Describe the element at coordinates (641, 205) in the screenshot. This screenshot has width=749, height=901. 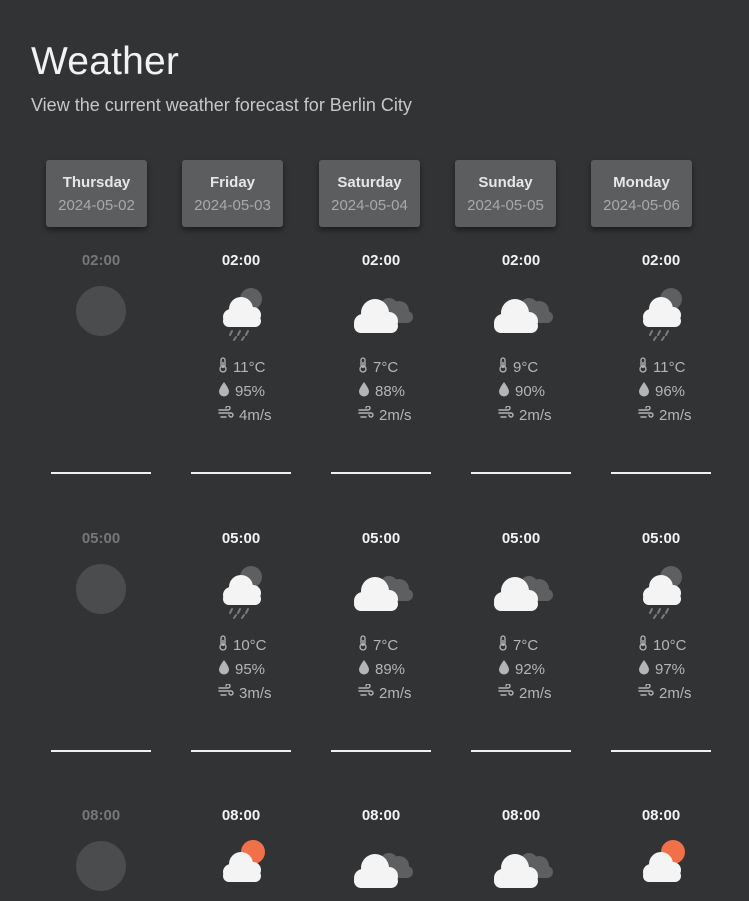
I see `day-date: 2024-05-06` at that location.